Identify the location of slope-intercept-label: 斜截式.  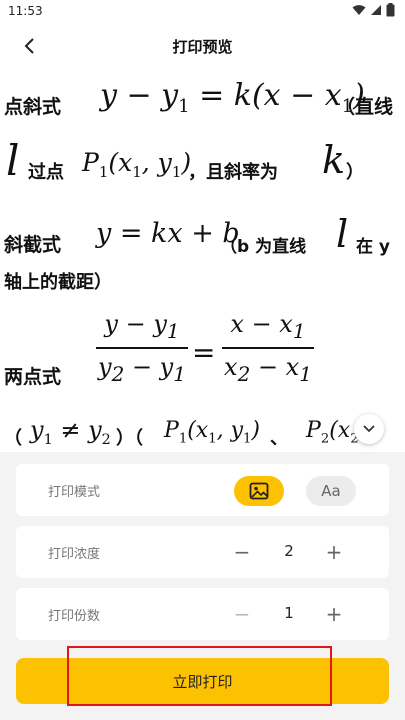
(33, 245).